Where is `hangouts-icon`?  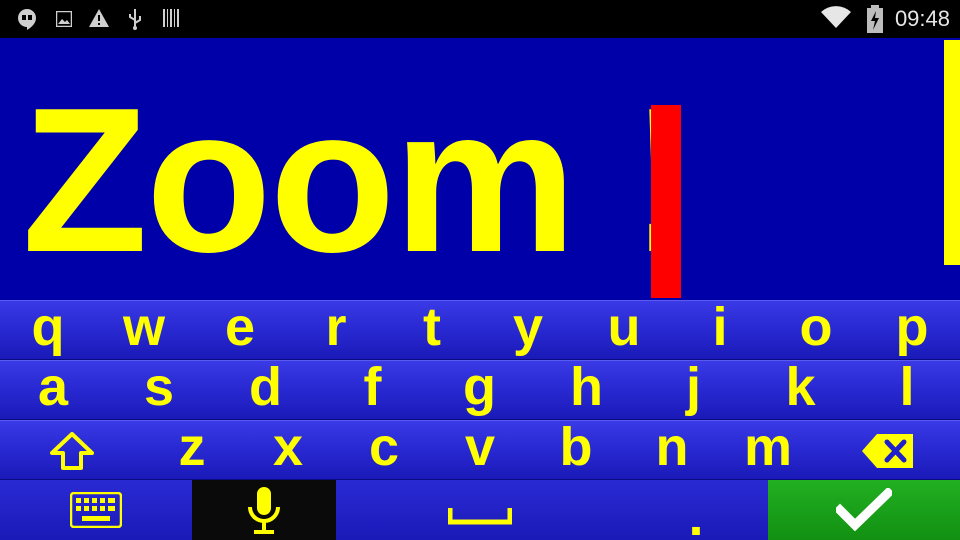
hangouts-icon is located at coordinates (27, 19).